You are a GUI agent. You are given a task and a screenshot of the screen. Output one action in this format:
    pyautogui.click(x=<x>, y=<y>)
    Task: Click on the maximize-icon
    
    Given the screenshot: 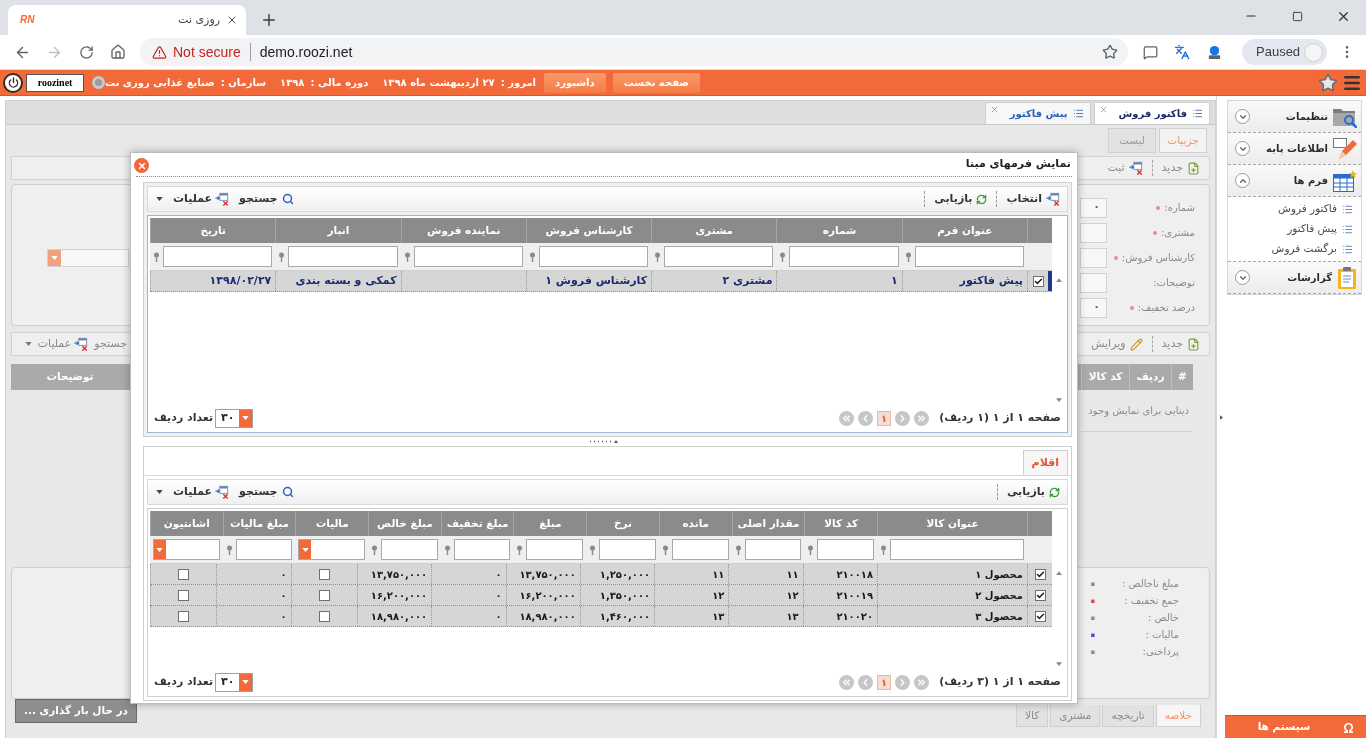 What is the action you would take?
    pyautogui.click(x=1297, y=16)
    